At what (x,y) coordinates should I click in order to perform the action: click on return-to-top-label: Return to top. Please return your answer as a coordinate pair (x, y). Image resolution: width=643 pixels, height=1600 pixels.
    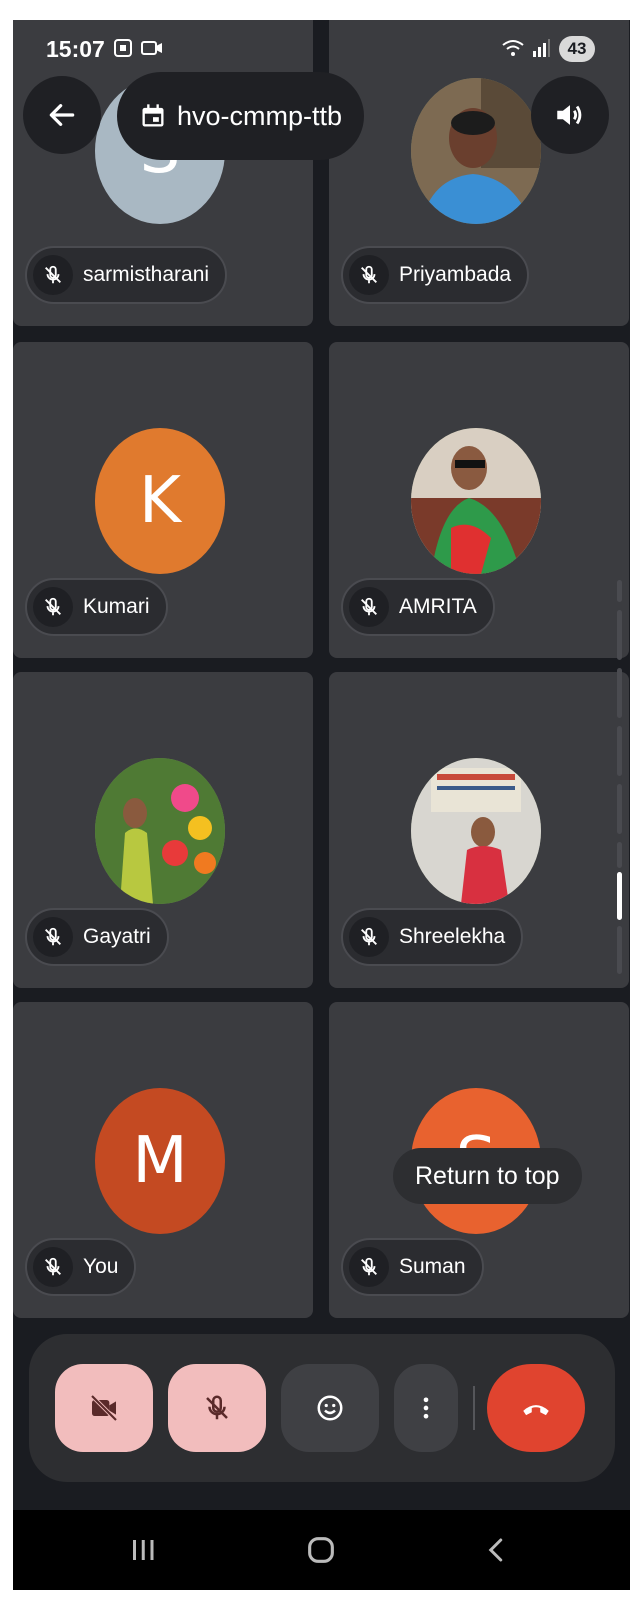
    Looking at the image, I should click on (487, 1175).